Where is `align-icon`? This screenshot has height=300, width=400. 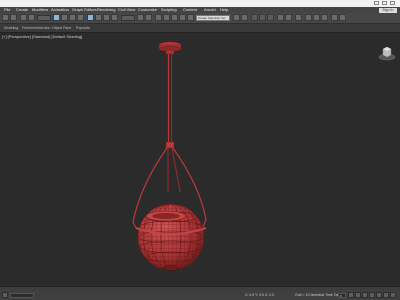 align-icon is located at coordinates (244, 17).